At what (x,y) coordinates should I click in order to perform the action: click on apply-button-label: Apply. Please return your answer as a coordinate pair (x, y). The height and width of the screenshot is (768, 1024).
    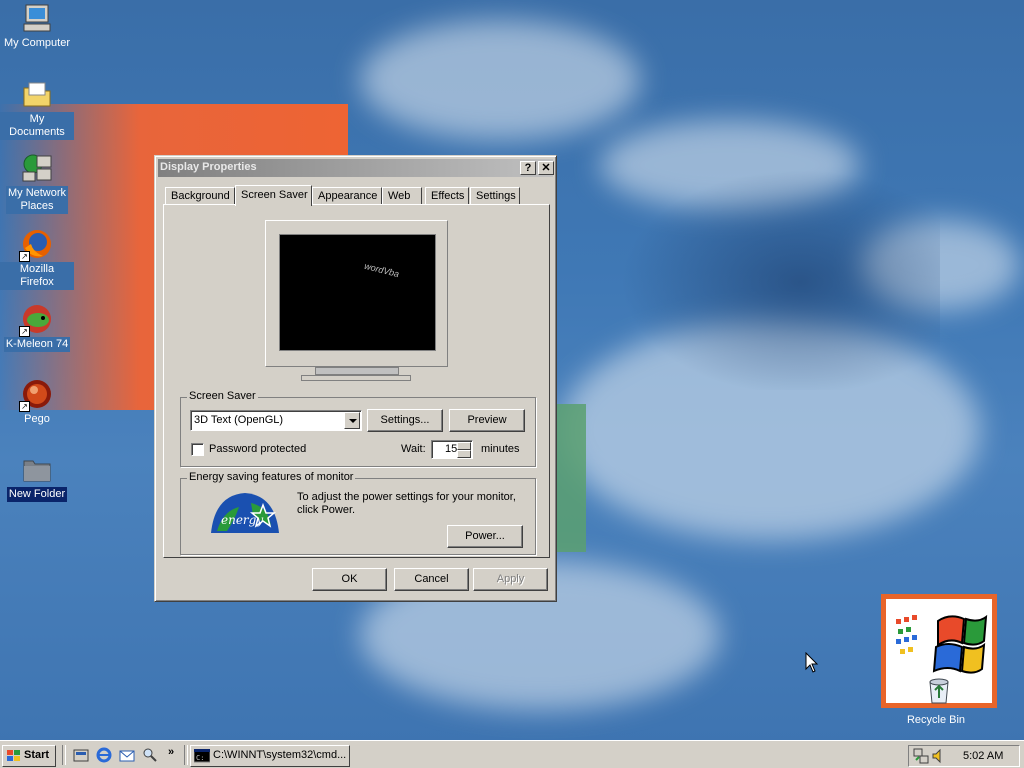
    Looking at the image, I should click on (510, 579).